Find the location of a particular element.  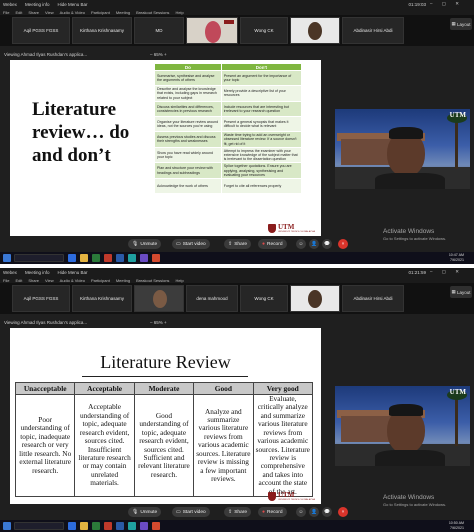

share-icon: ⇪ is located at coordinates (230, 244).